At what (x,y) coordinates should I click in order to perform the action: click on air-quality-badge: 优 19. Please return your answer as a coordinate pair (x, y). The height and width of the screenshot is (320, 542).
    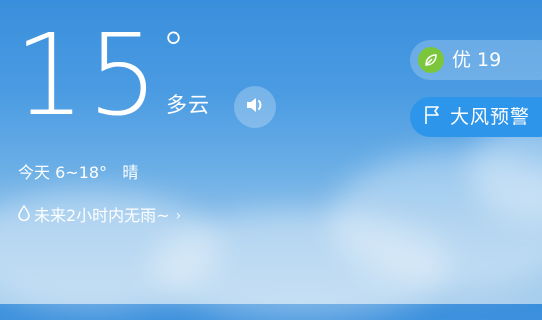
    Looking at the image, I should click on (476, 60).